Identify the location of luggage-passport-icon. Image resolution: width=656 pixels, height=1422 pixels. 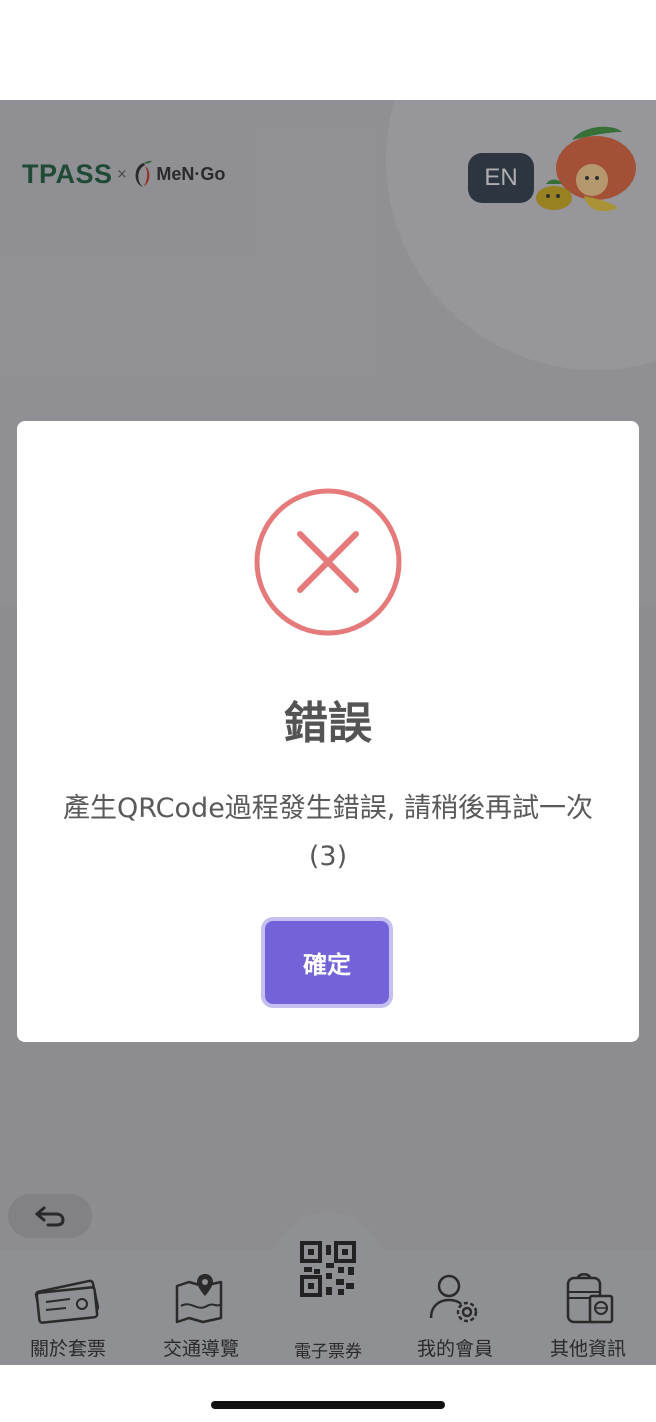
(590, 1298).